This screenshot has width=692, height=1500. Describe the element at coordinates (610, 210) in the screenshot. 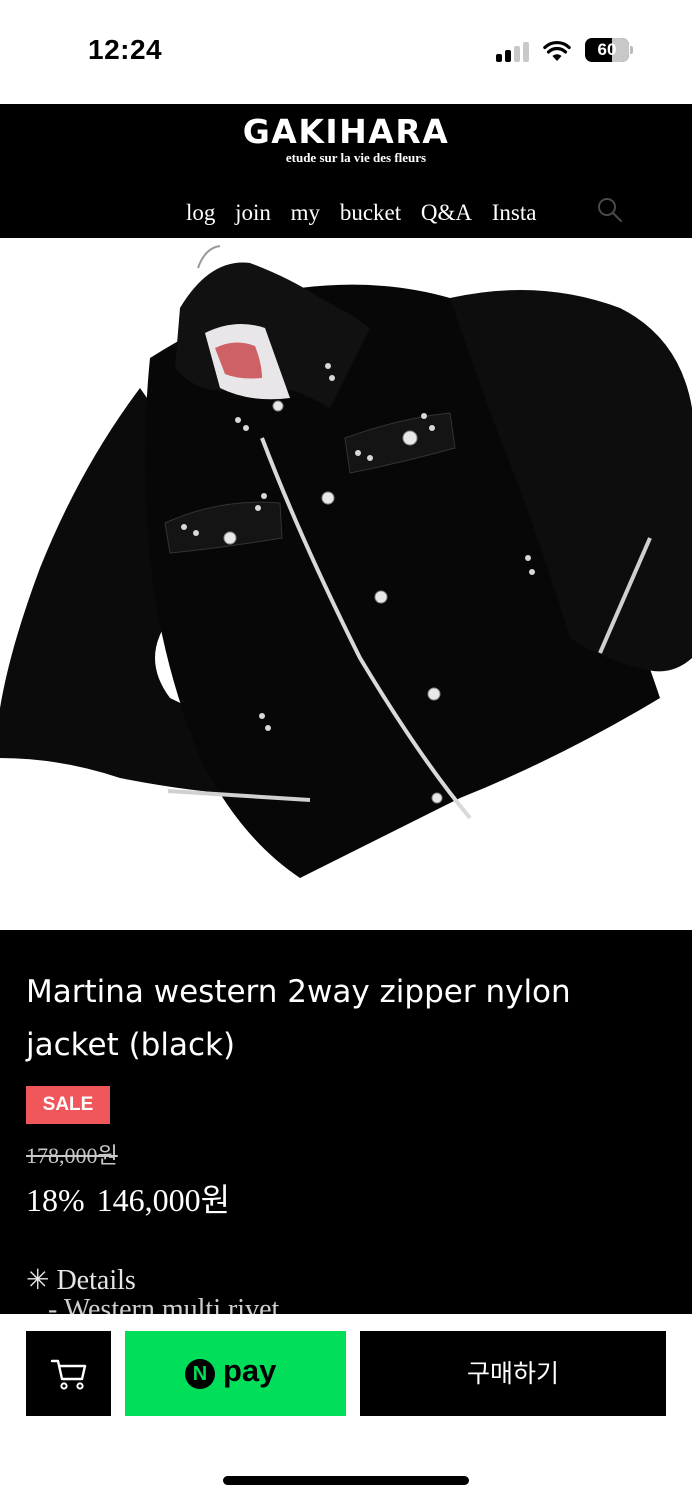

I see `search-icon` at that location.